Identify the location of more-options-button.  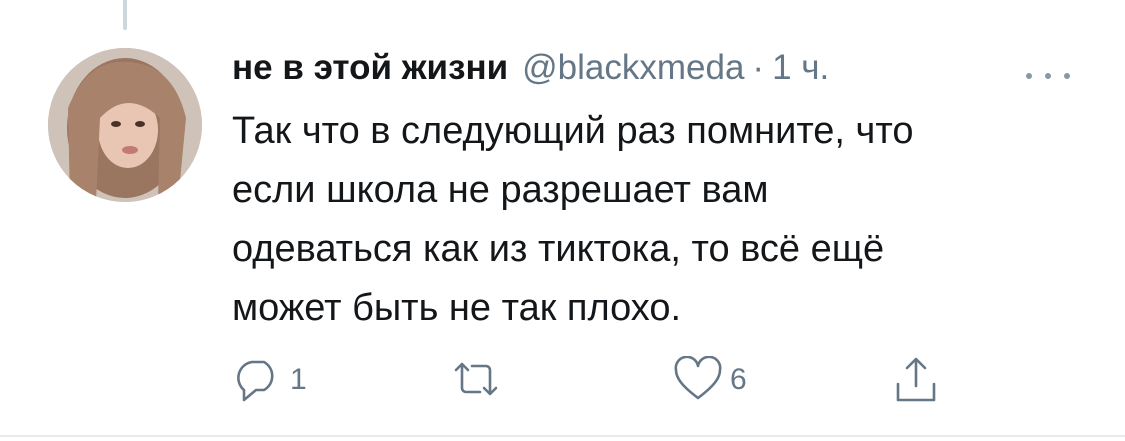
(1048, 76).